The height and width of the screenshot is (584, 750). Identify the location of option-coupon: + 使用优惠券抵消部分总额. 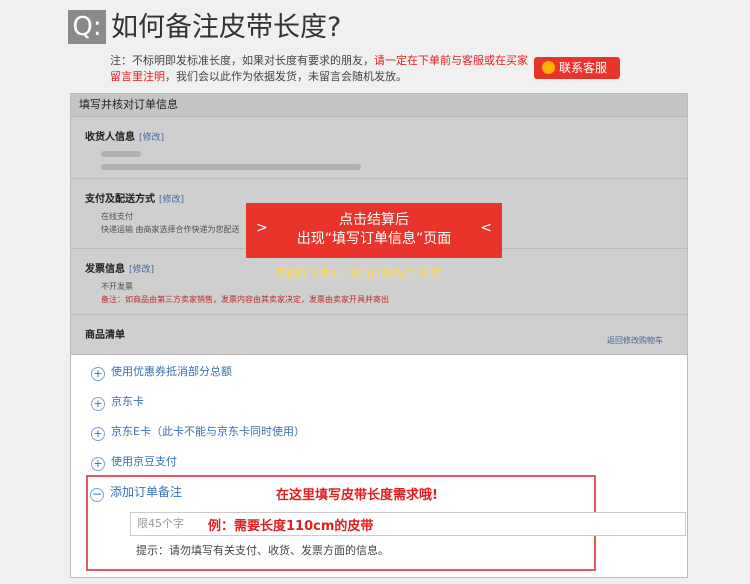
(161, 372).